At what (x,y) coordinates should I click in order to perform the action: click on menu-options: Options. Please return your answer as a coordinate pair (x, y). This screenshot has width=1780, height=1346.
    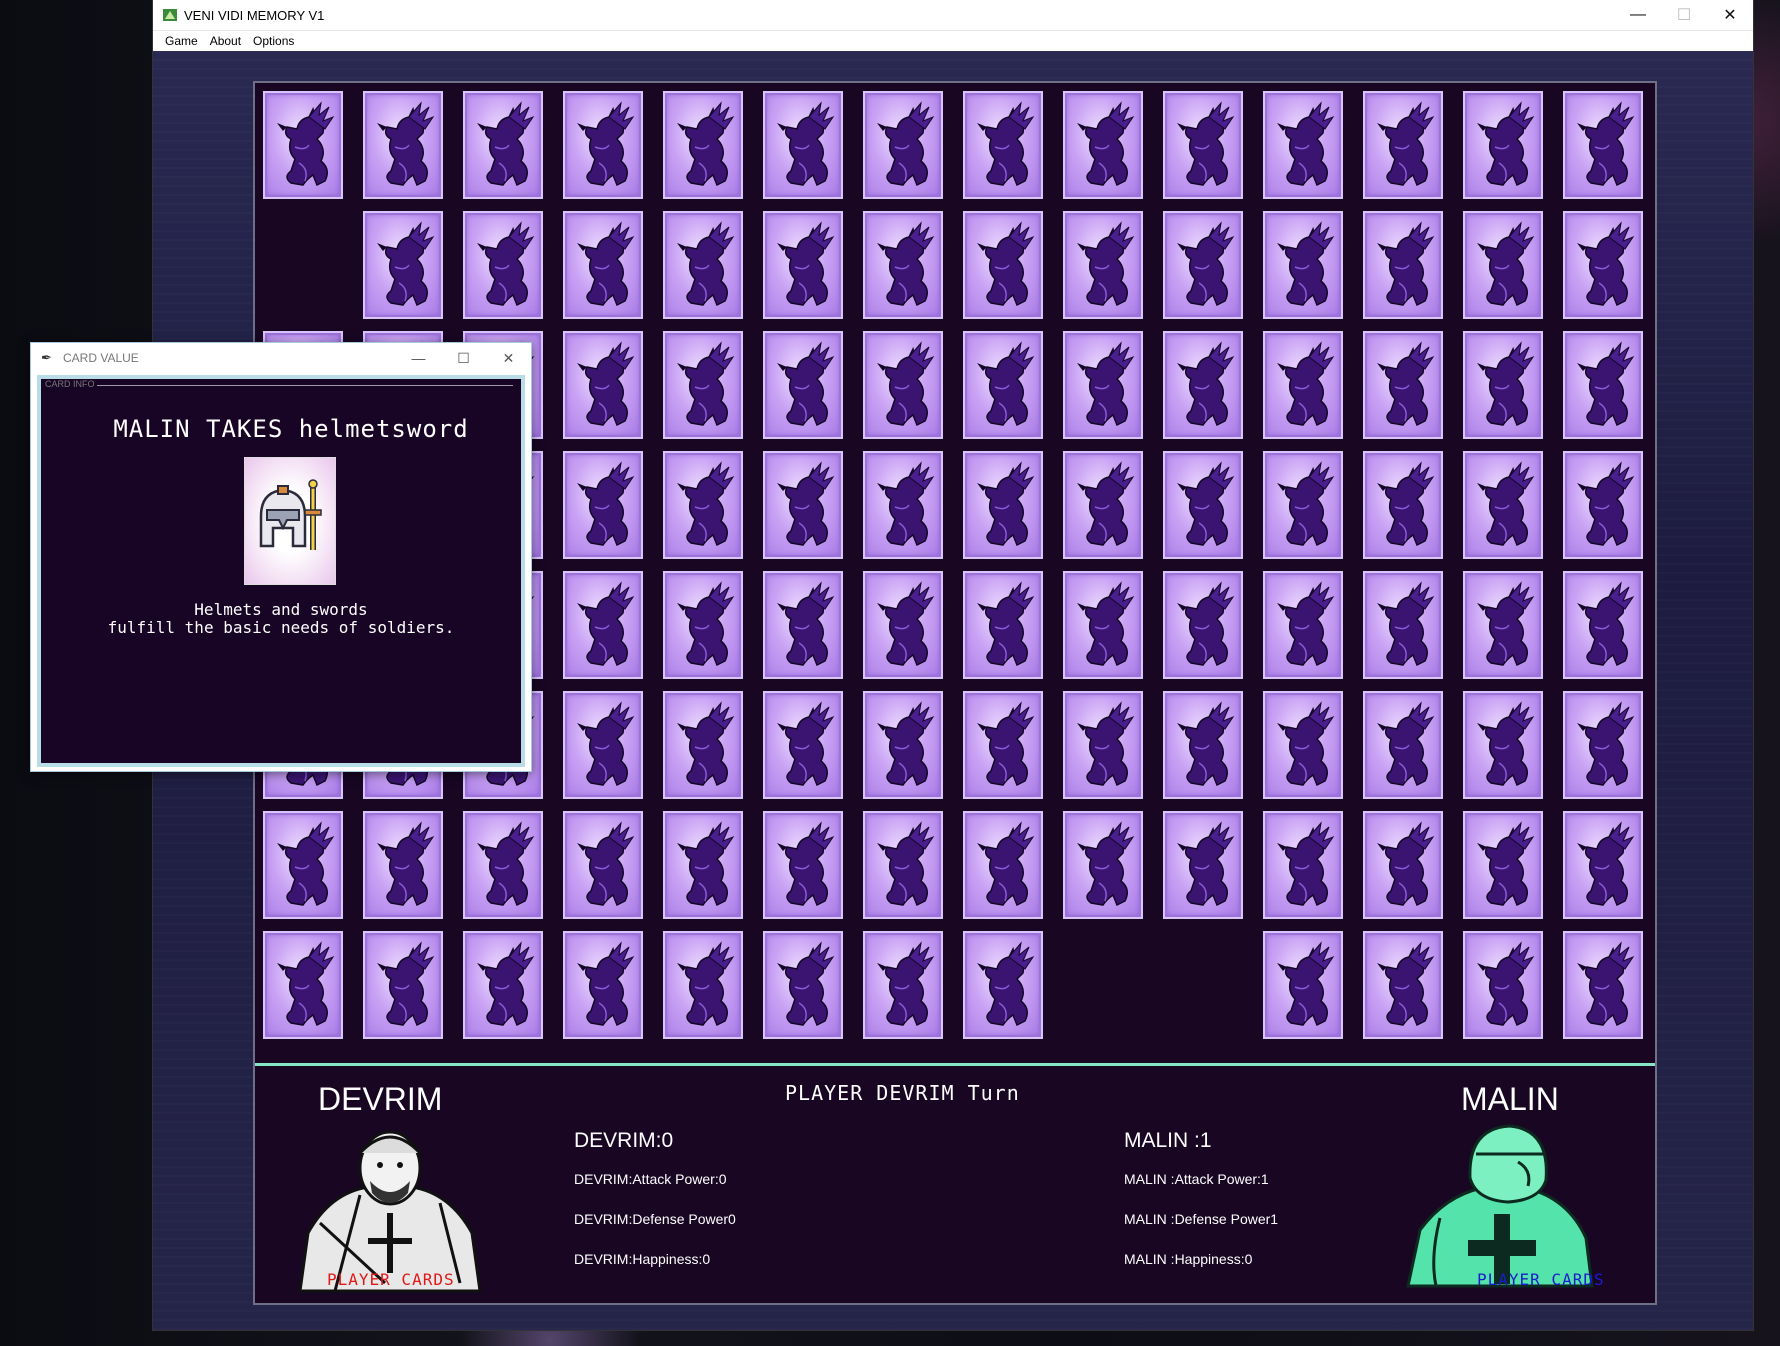
    Looking at the image, I should click on (273, 41).